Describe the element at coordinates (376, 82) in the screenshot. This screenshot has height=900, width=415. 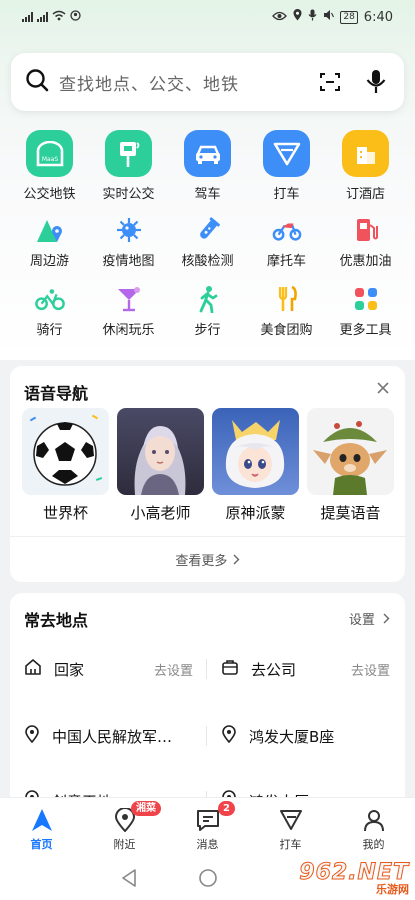
I see `voice-search-icon` at that location.